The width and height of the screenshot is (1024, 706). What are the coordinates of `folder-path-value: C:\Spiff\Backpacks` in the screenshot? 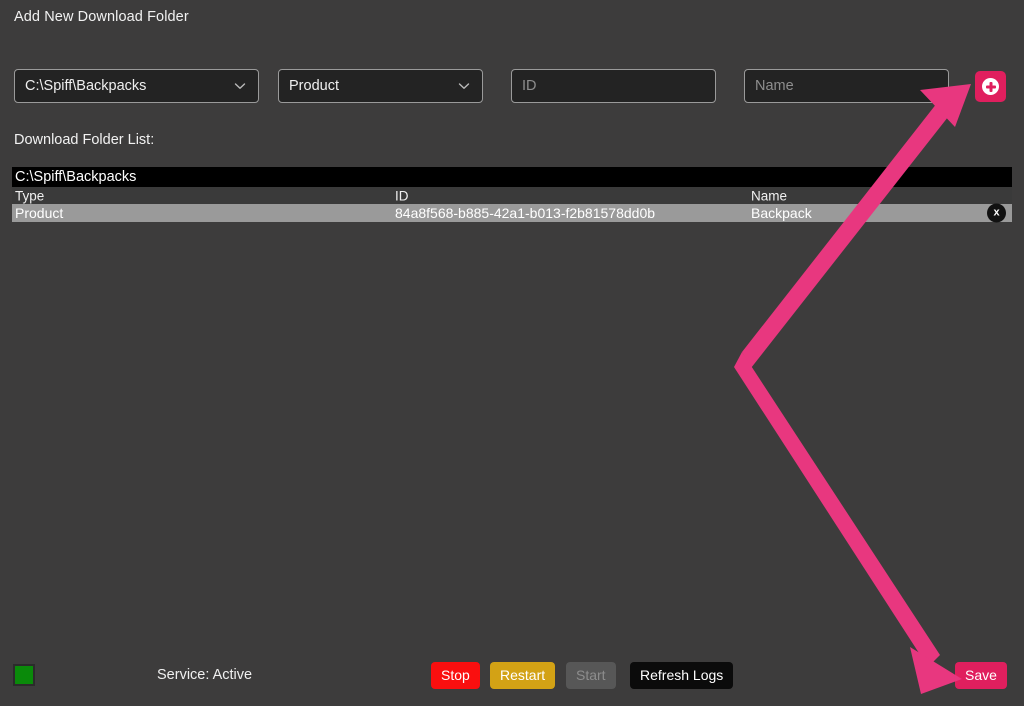 It's located at (86, 86).